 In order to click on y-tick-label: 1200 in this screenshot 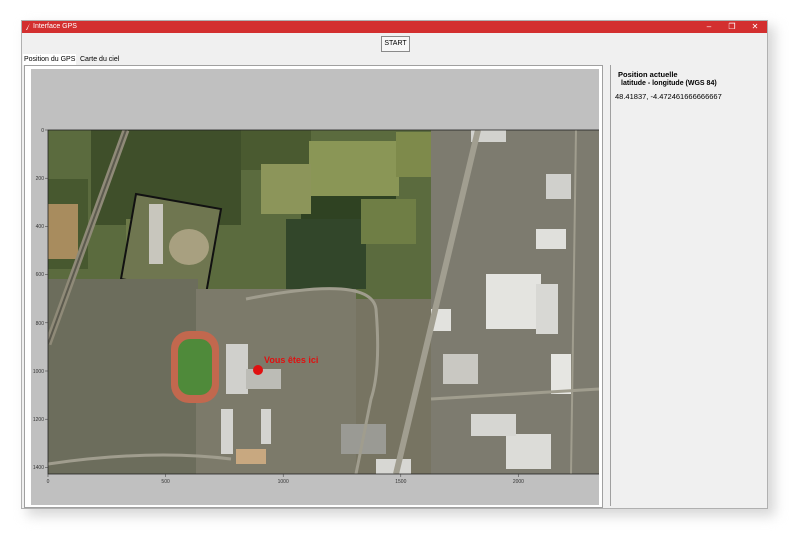, I will do `click(38, 420)`.